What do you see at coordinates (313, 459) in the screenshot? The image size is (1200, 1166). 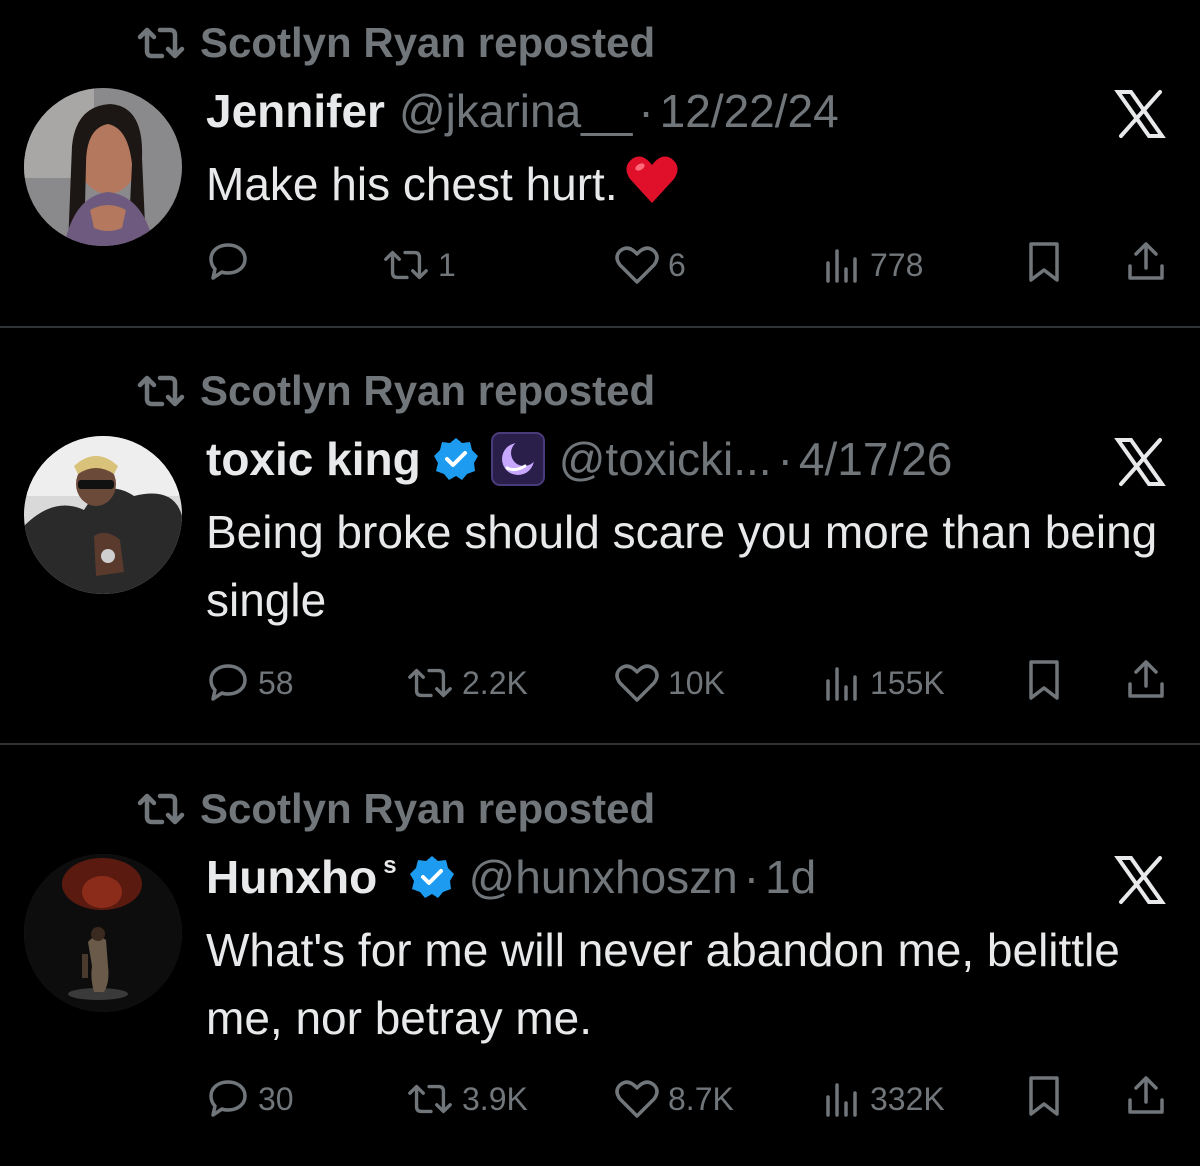 I see `display-name: toxic king` at bounding box center [313, 459].